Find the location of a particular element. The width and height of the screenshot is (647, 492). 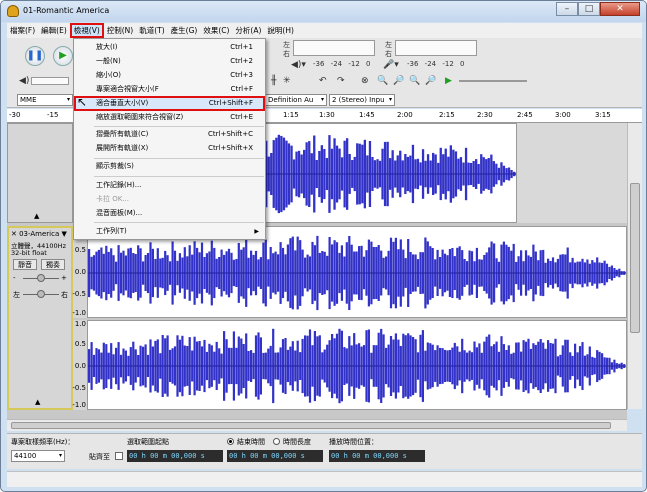

play-speed-slider is located at coordinates (493, 81).